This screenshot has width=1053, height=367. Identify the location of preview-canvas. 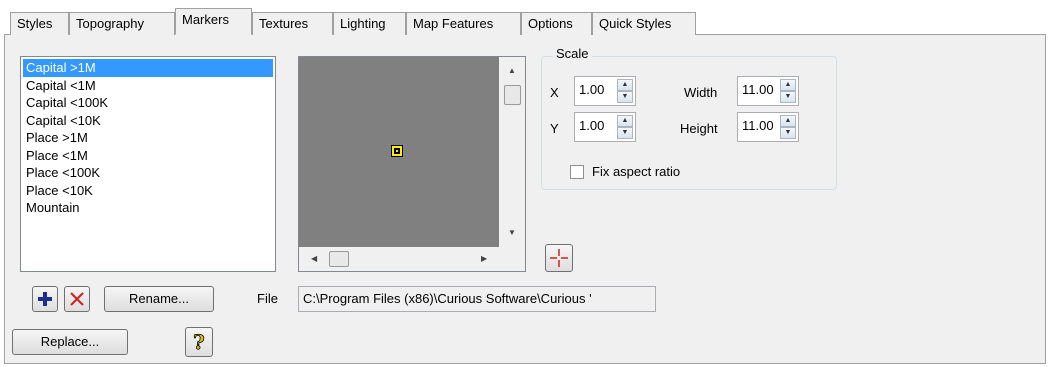
(399, 152).